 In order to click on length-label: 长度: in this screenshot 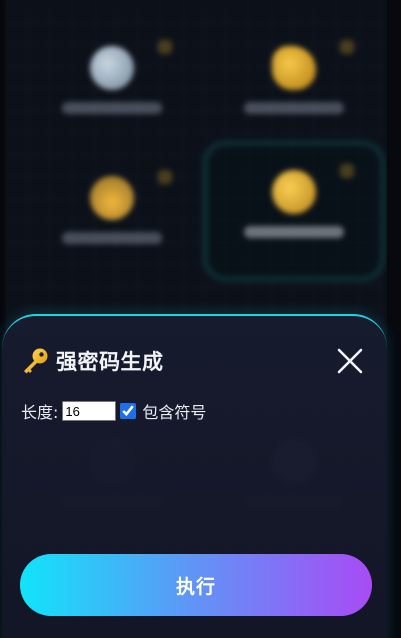, I will do `click(40, 412)`.